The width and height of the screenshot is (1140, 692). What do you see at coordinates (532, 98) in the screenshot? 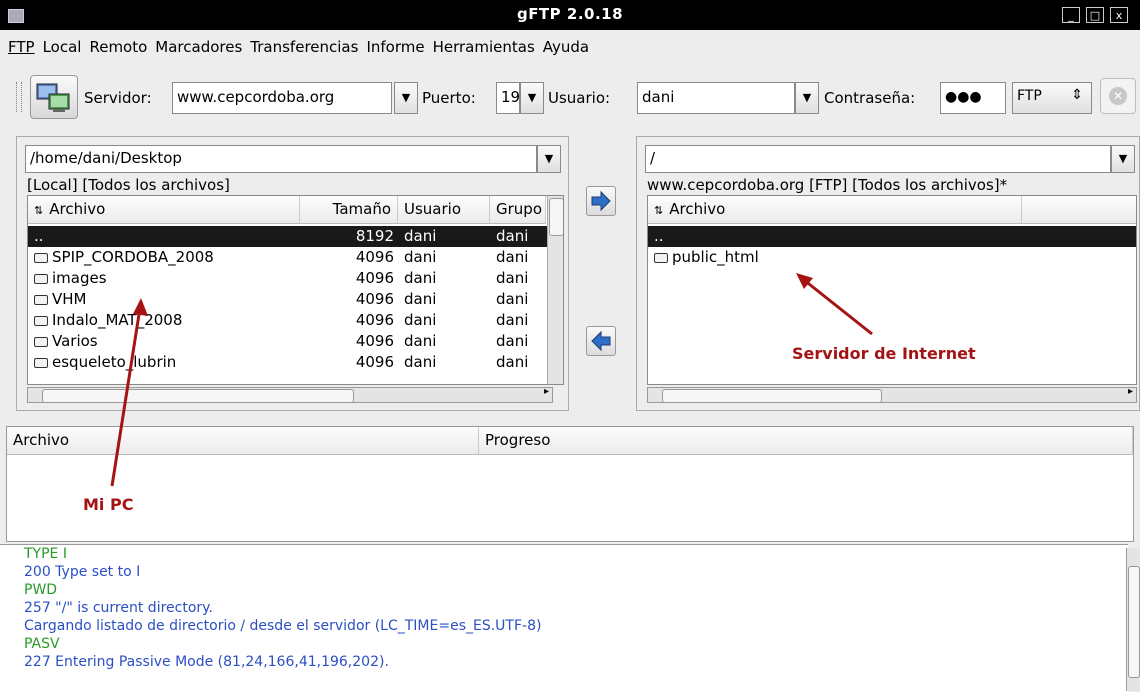
I see `port-dropdown-button: ▼` at bounding box center [532, 98].